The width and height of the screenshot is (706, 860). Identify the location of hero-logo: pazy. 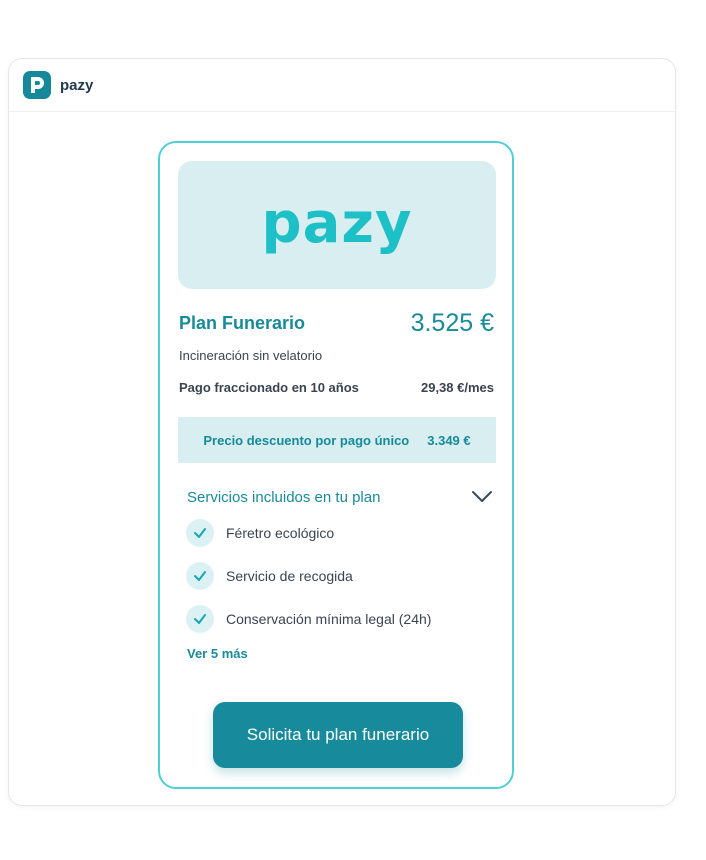
(337, 223).